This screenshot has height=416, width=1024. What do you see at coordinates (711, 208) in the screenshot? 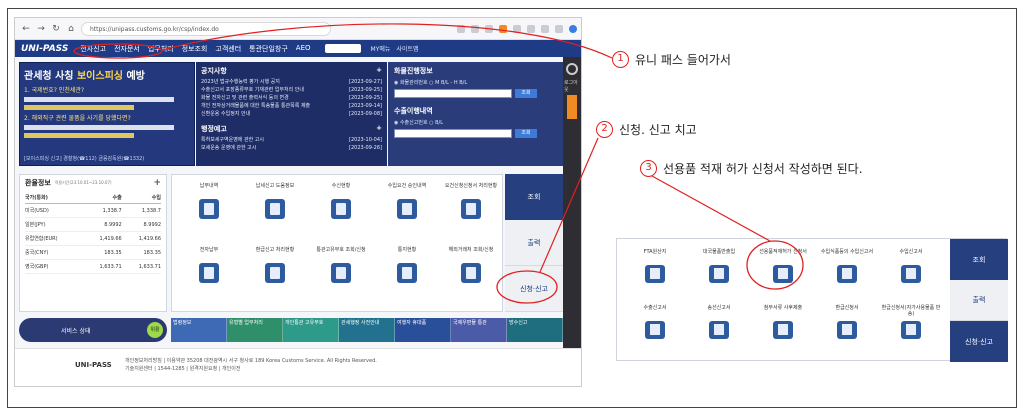
I see `step-3-connector` at bounding box center [711, 208].